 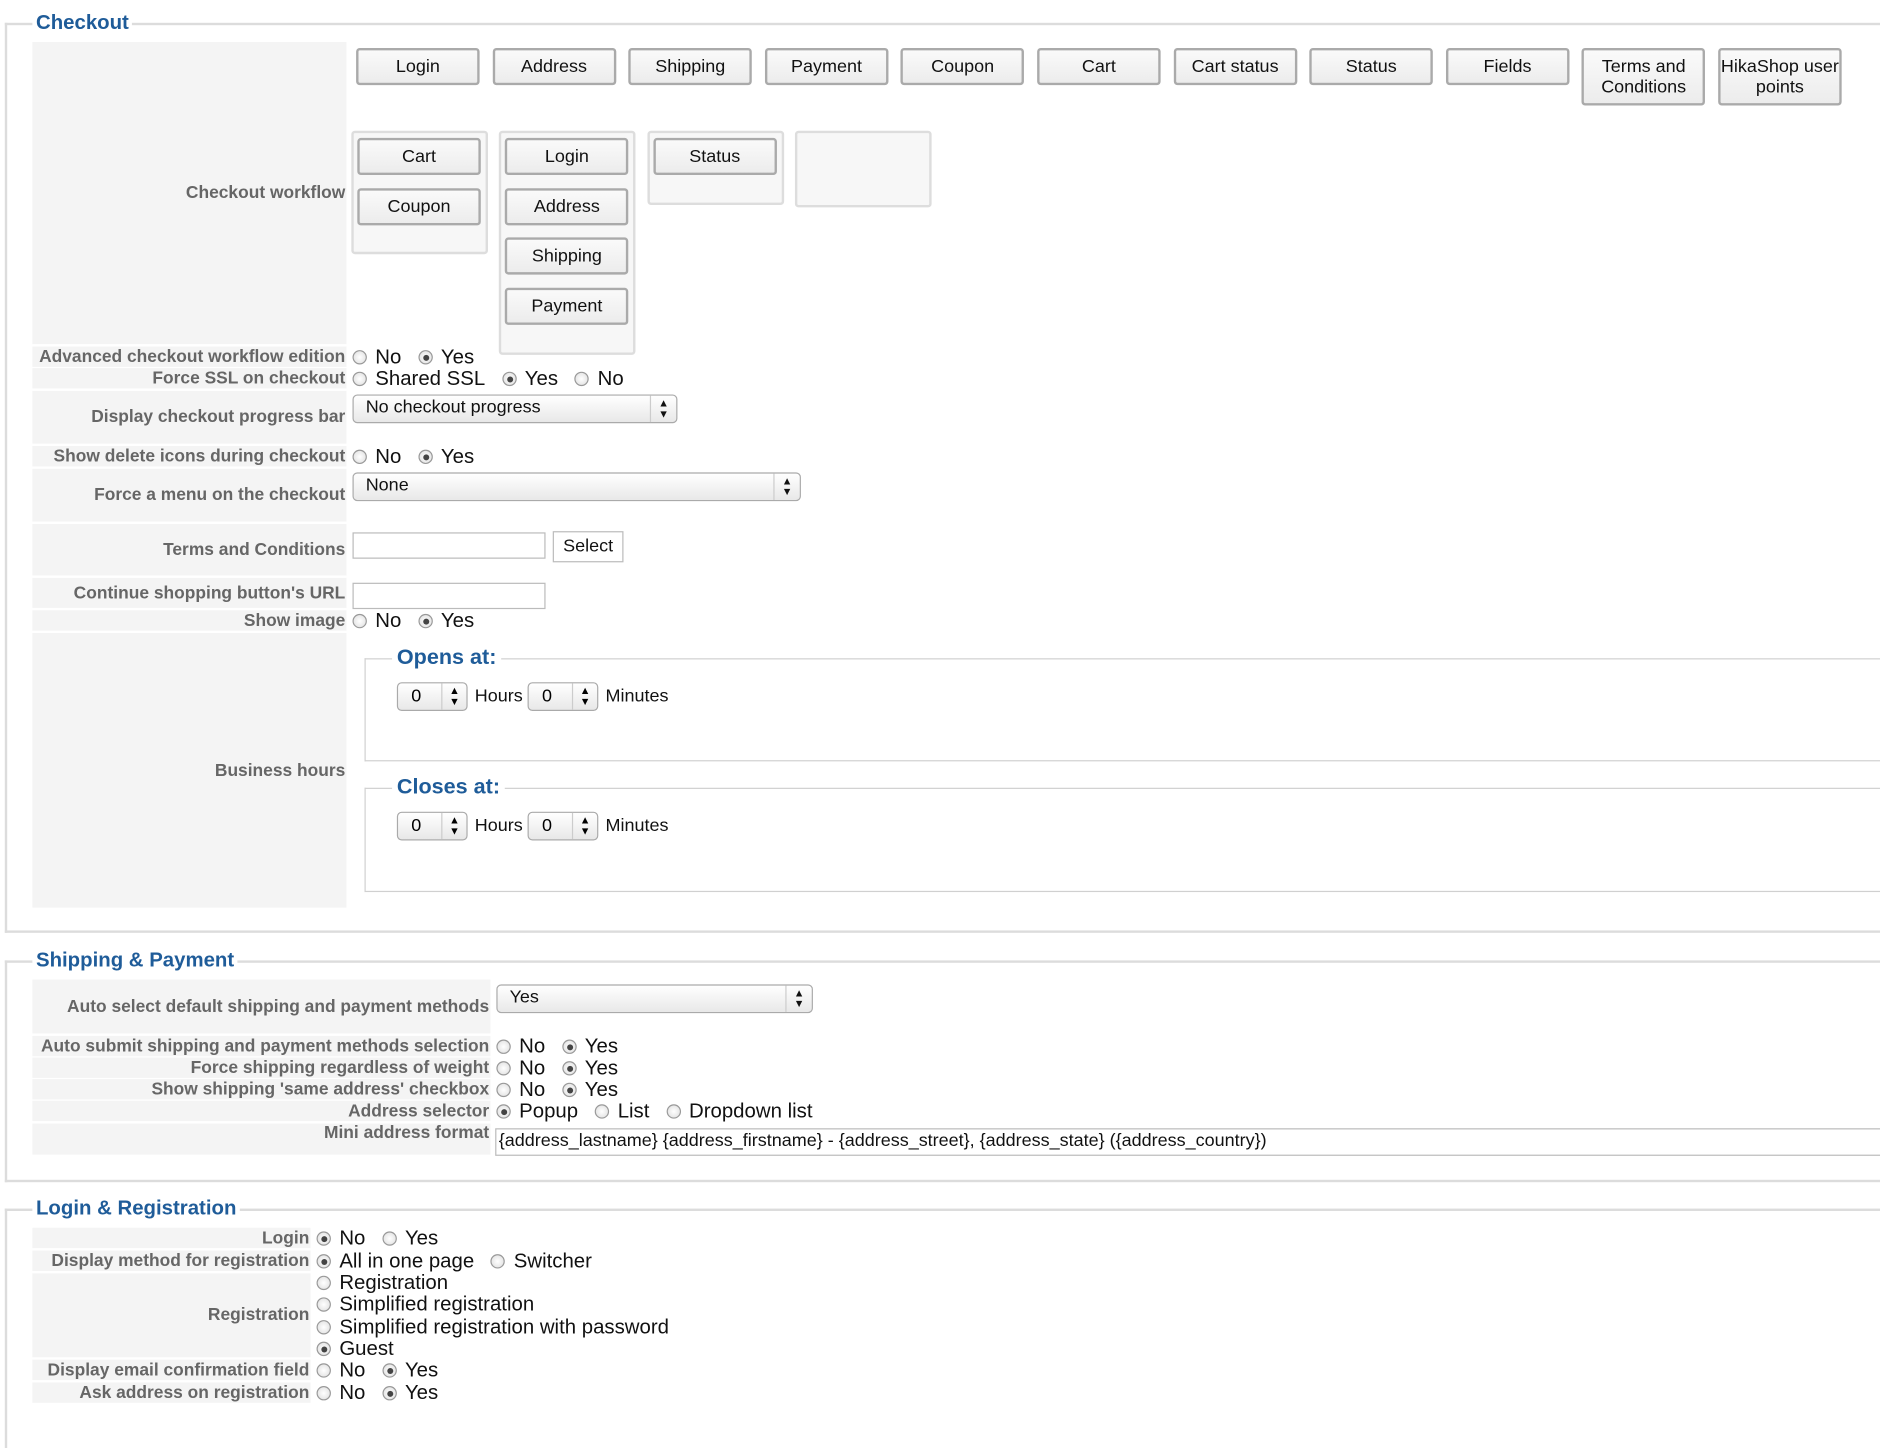 What do you see at coordinates (826, 66) in the screenshot?
I see `view-button-payment: Payment` at bounding box center [826, 66].